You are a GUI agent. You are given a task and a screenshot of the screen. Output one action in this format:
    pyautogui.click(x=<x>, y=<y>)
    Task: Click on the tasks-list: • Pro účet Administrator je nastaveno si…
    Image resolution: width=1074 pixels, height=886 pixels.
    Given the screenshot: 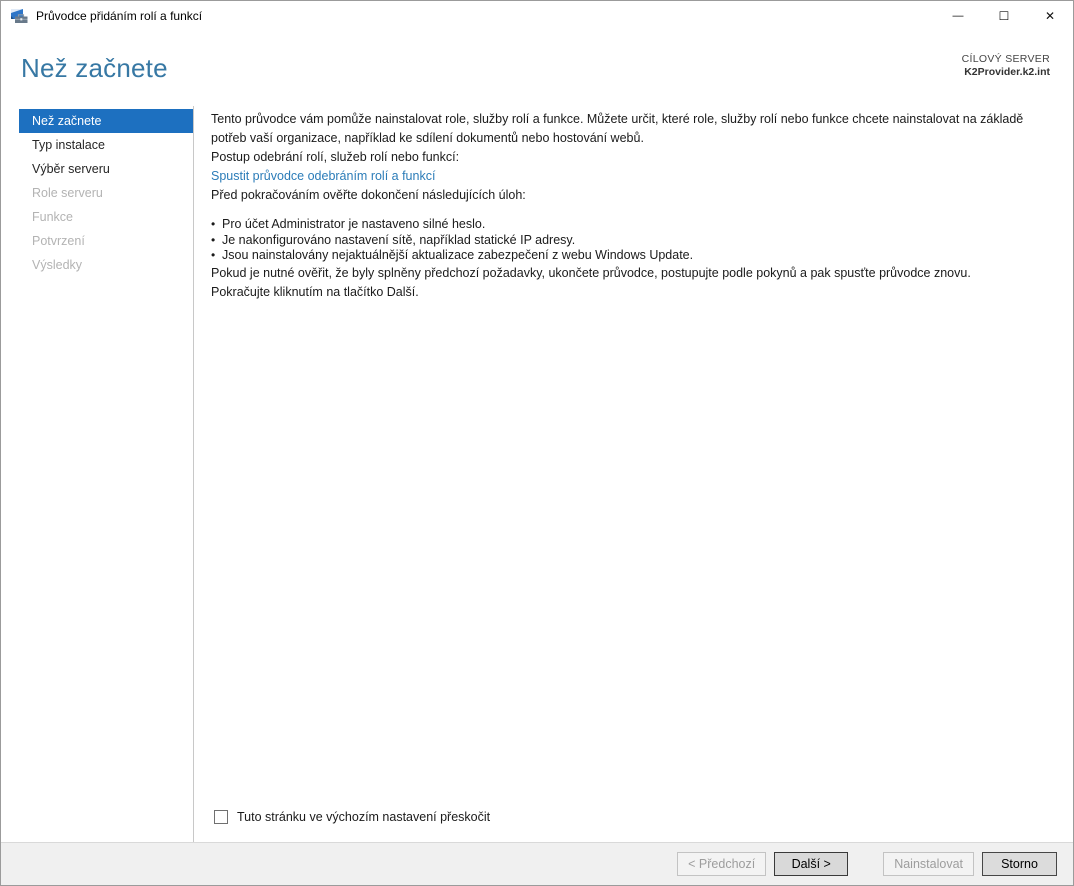 What is the action you would take?
    pyautogui.click(x=631, y=240)
    